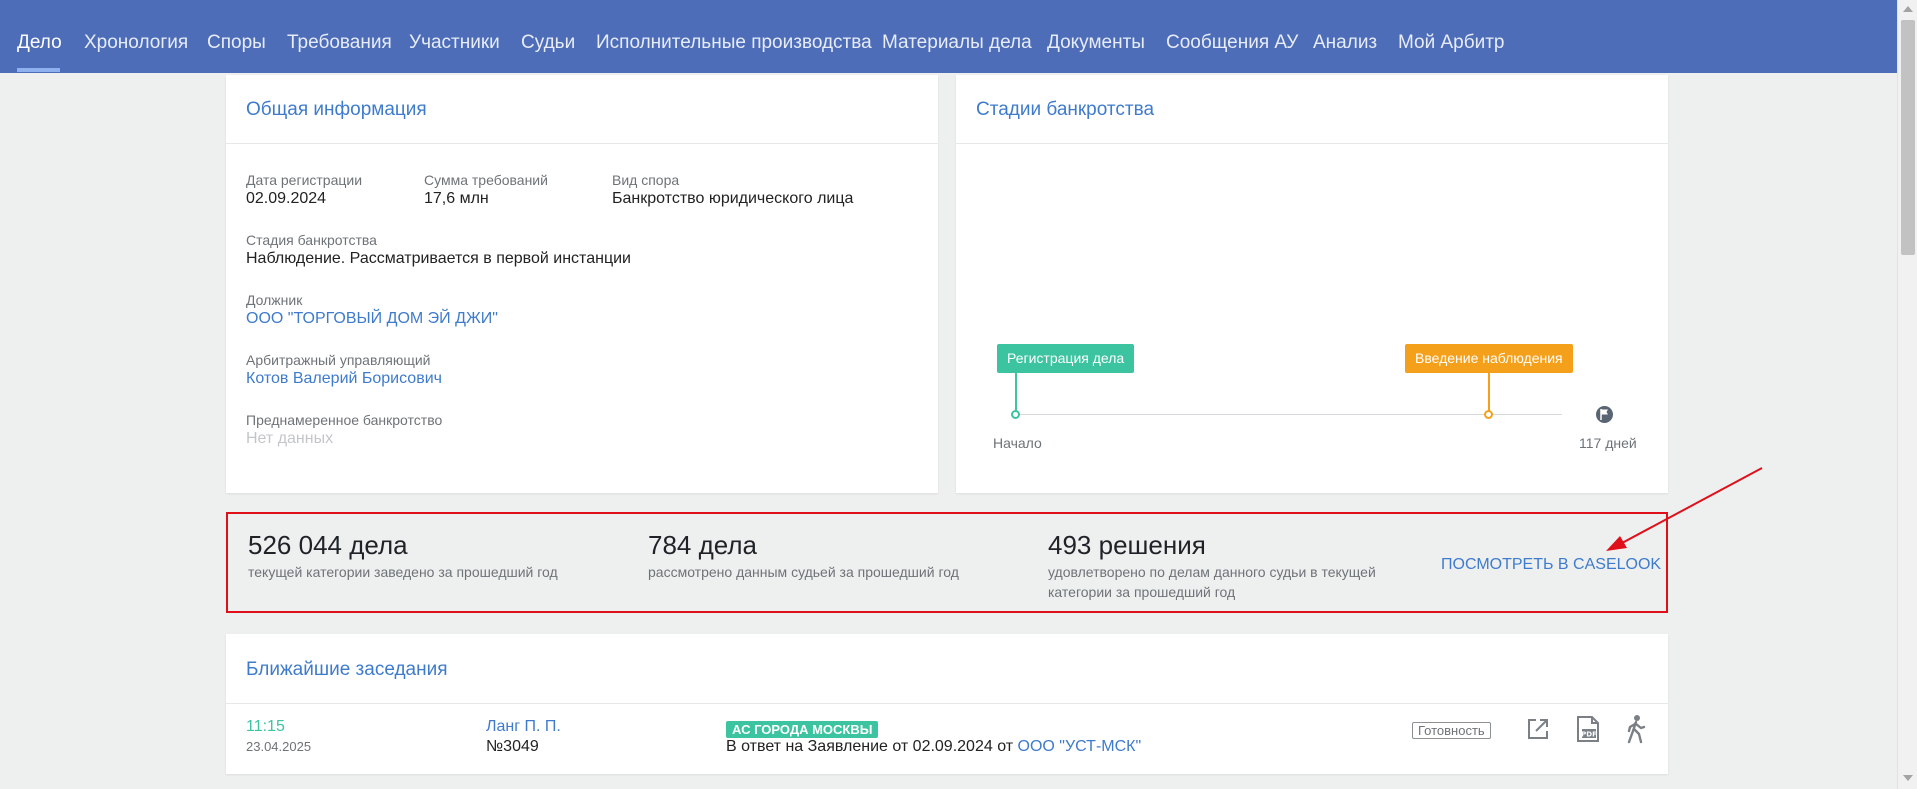 This screenshot has width=1917, height=789. Describe the element at coordinates (456, 198) in the screenshot. I see `claims-sum-value: 17,6 млн` at that location.